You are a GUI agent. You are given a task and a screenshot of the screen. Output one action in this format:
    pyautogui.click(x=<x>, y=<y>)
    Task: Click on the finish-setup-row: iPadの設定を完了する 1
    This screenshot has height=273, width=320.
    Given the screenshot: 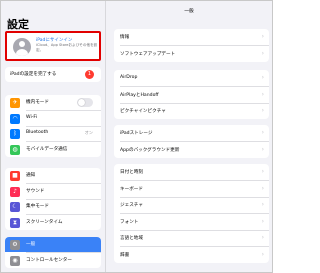 What is the action you would take?
    pyautogui.click(x=53, y=74)
    